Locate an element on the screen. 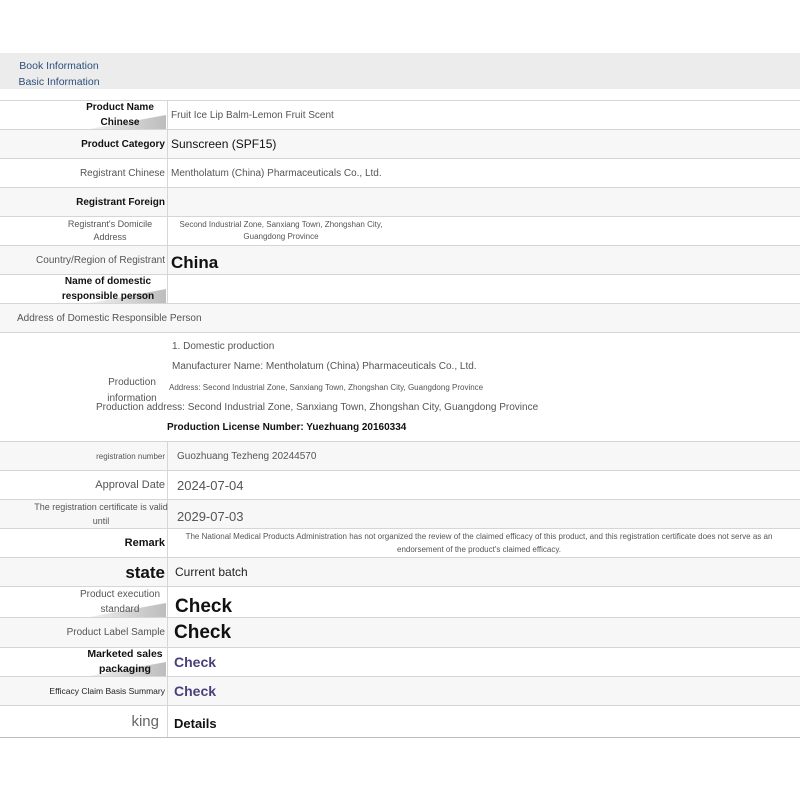 This screenshot has width=800, height=800. label-cell: Registrant's Domicile Address is located at coordinates (84, 231).